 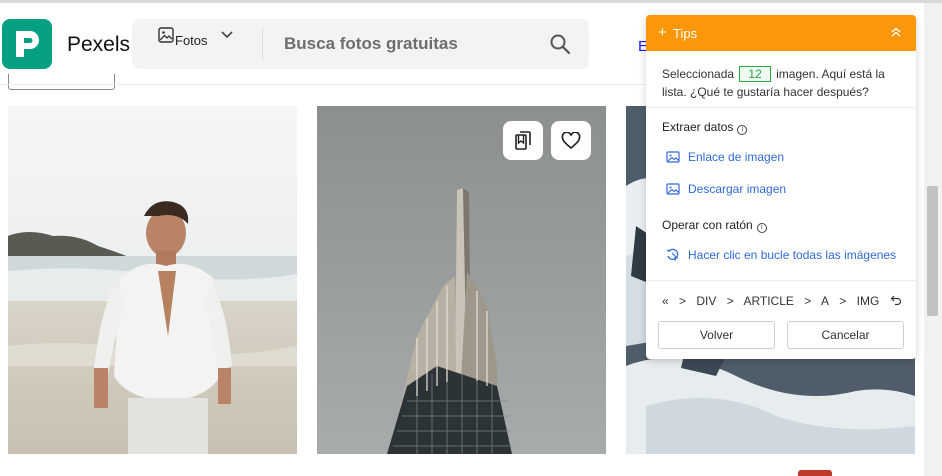 What do you see at coordinates (896, 32) in the screenshot?
I see `collapse-icon` at bounding box center [896, 32].